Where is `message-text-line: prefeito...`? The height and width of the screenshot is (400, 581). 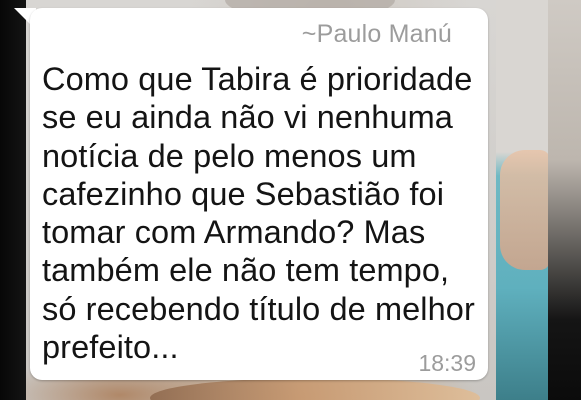
message-text-line: prefeito... is located at coordinates (110, 347).